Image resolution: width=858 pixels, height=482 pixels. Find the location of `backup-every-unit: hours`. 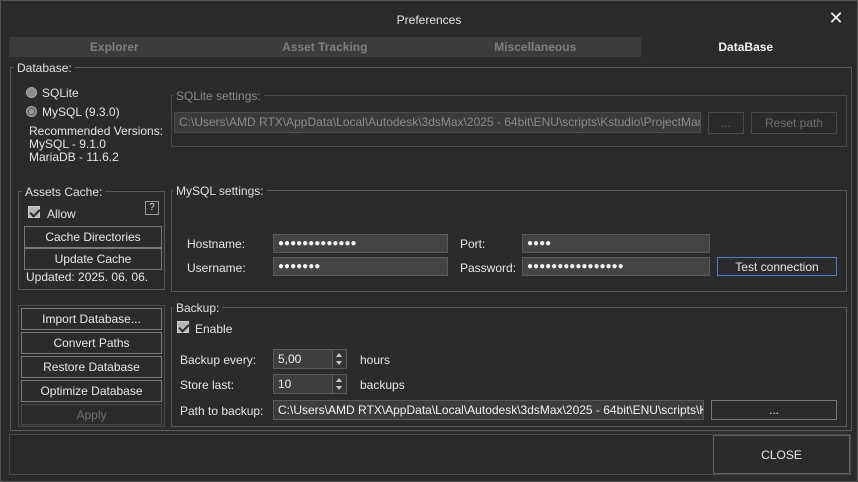

backup-every-unit: hours is located at coordinates (375, 360).